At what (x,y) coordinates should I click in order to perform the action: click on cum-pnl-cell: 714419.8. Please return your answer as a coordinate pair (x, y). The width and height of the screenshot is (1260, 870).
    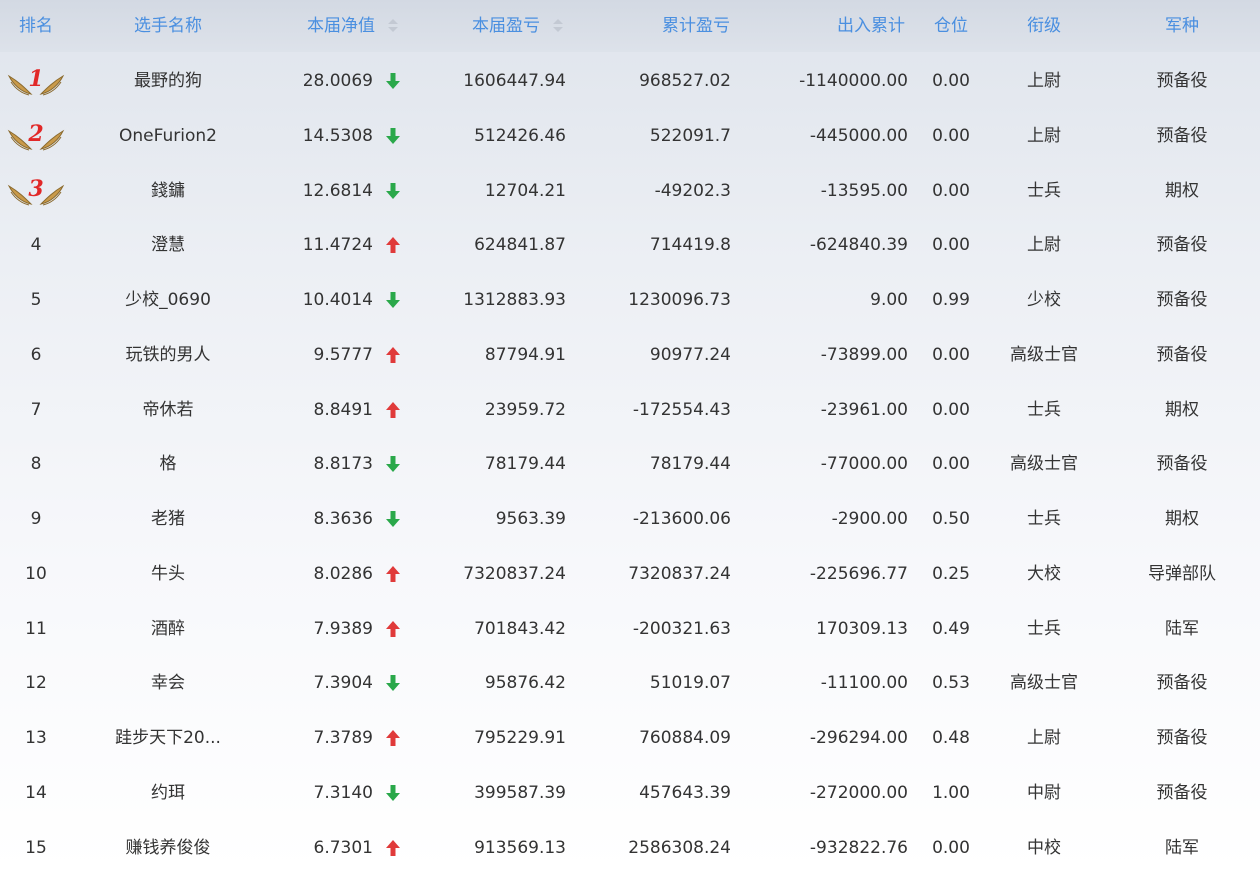
    Looking at the image, I should click on (690, 245).